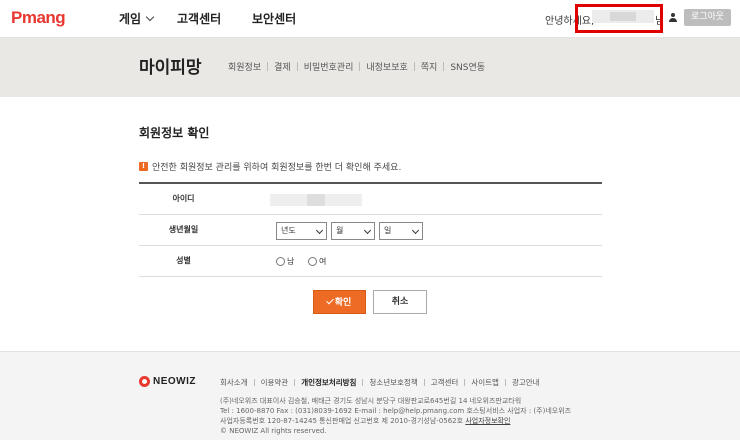 This screenshot has height=440, width=740. What do you see at coordinates (38, 18) in the screenshot?
I see `pmang-logo: Pmang` at bounding box center [38, 18].